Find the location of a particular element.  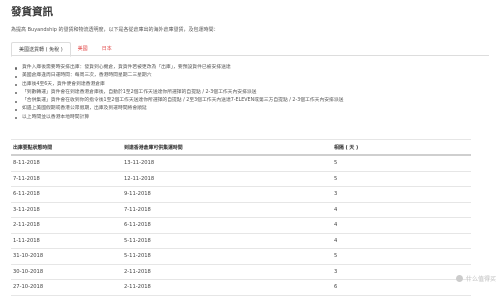

cell-arrival-date: 6-11-2018 is located at coordinates (137, 225).